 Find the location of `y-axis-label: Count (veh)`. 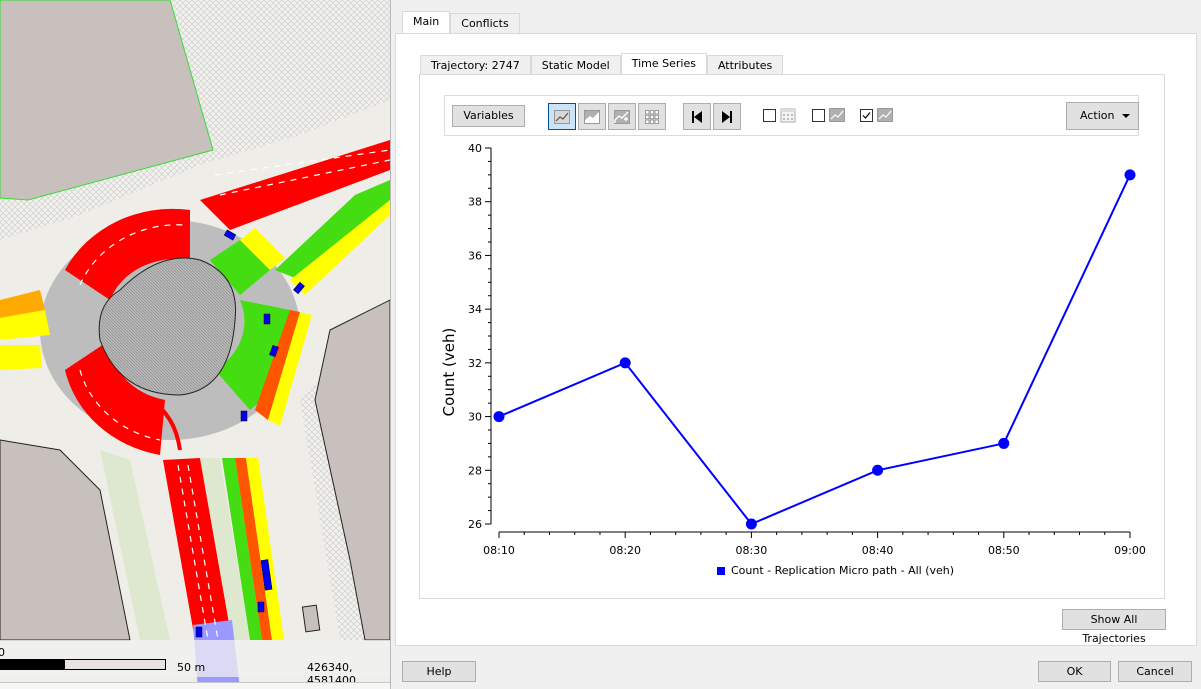

y-axis-label: Count (veh) is located at coordinates (449, 372).